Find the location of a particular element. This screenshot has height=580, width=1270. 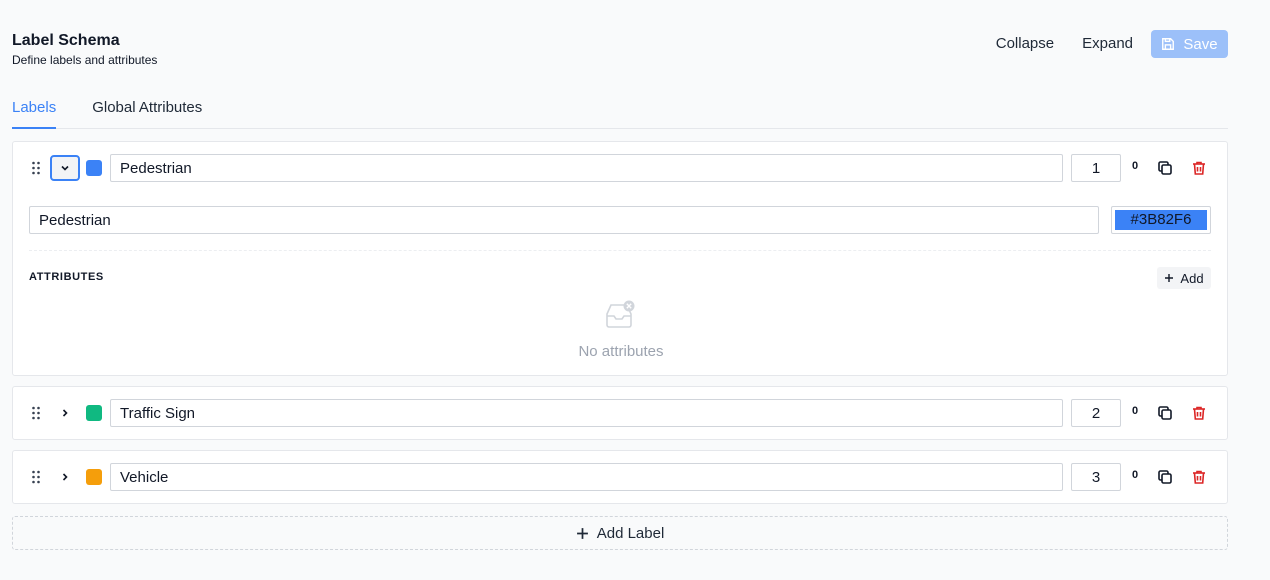

save-button: Save is located at coordinates (1189, 44).